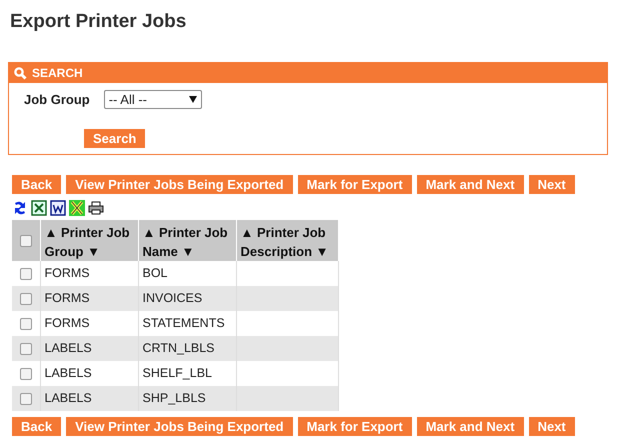  I want to click on column-header: ▲ Printer Job Description ▼, so click(287, 242).